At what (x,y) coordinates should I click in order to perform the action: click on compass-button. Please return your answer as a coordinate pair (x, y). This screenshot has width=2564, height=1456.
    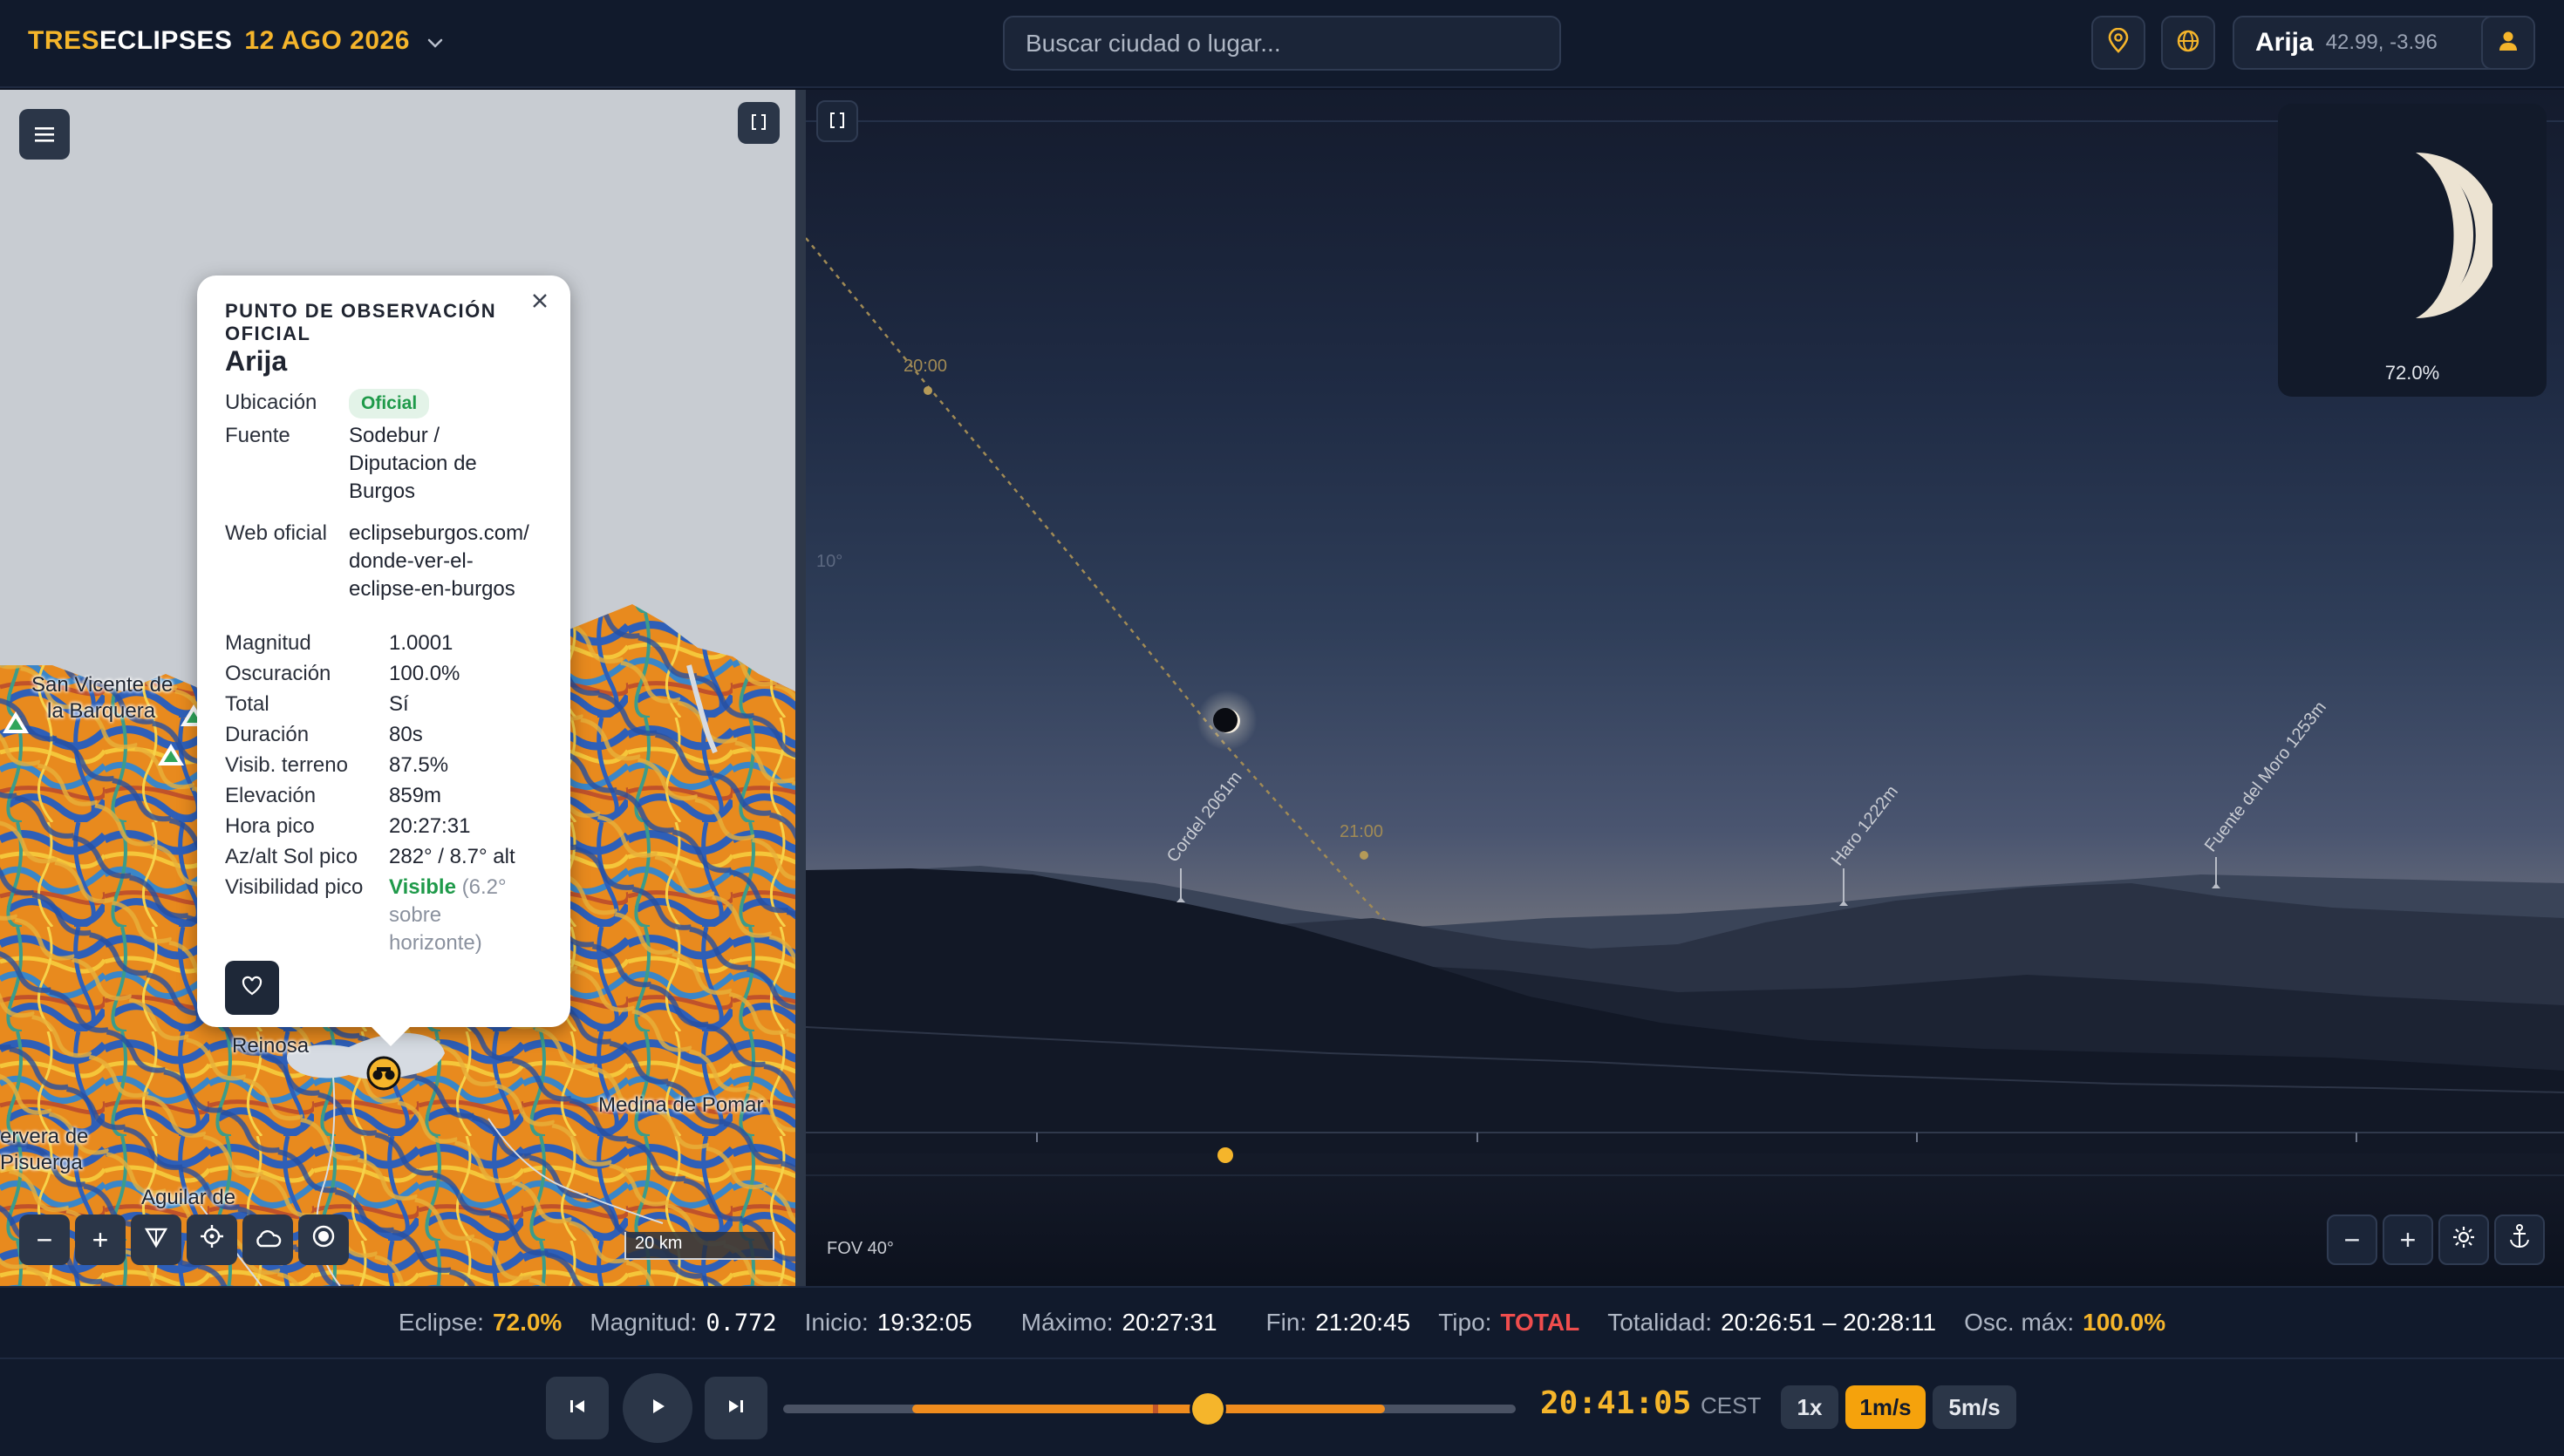
    Looking at the image, I should click on (156, 1239).